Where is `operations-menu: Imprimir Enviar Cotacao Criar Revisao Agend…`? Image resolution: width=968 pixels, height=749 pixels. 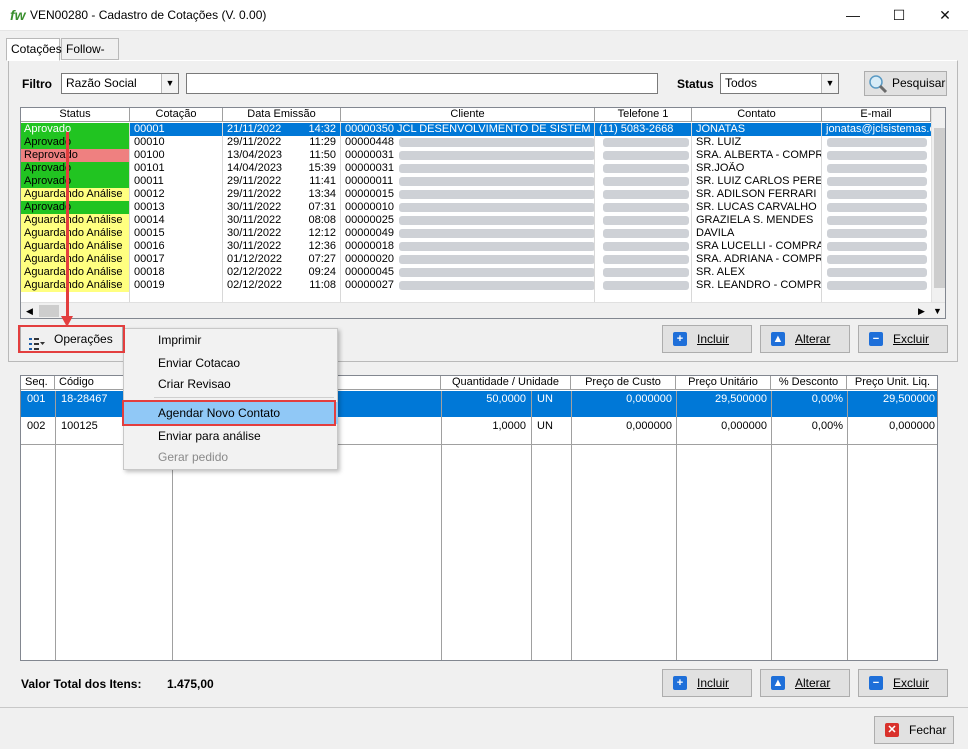
operations-menu: Imprimir Enviar Cotacao Criar Revisao Agend… is located at coordinates (230, 399).